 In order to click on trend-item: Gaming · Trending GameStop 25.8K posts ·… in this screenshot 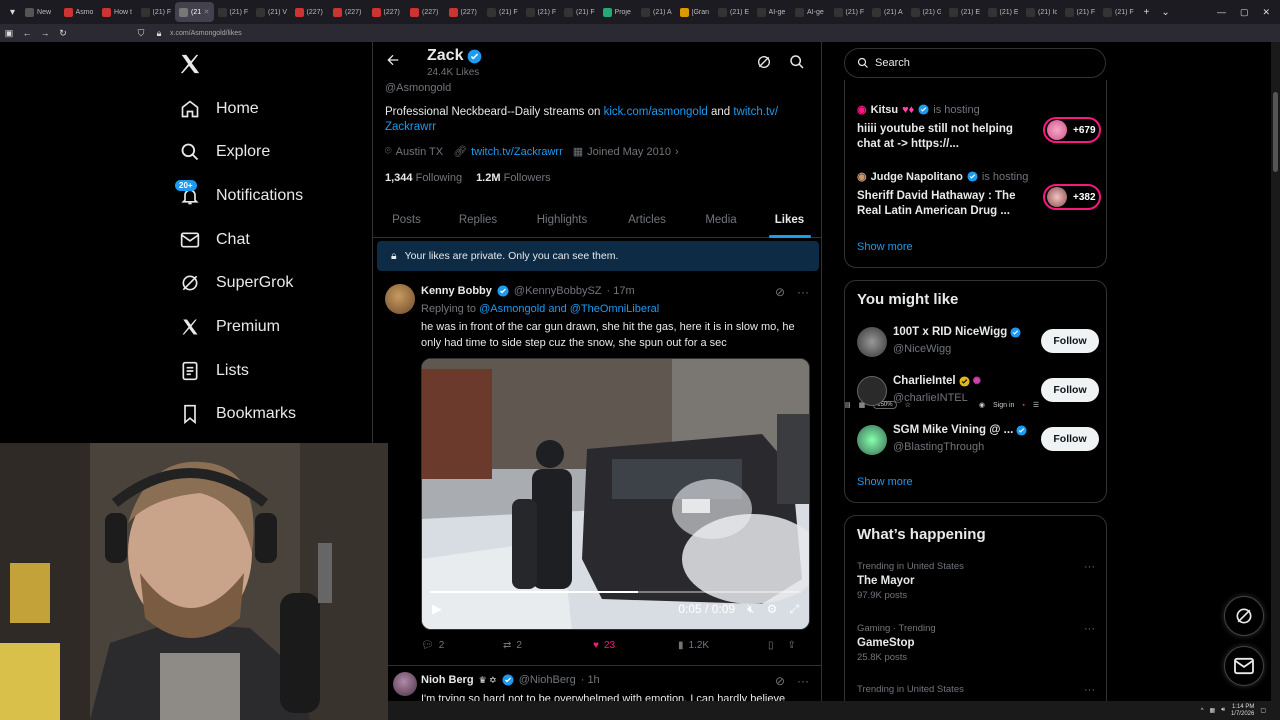, I will do `click(976, 643)`.